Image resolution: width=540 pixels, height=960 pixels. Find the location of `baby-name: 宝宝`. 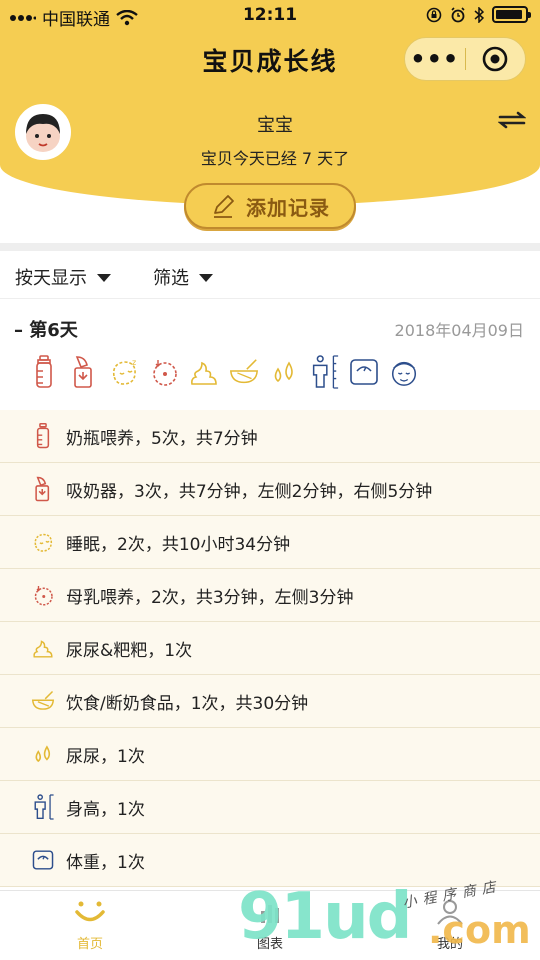

baby-name: 宝宝 is located at coordinates (275, 125).